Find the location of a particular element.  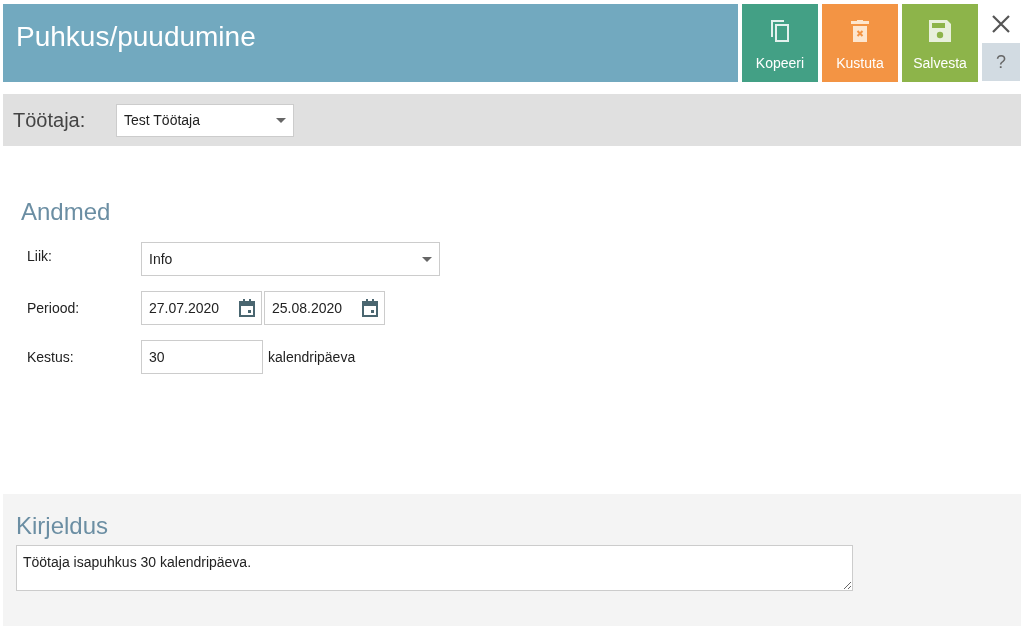

date-field: 27.07.2020 is located at coordinates (201, 308).